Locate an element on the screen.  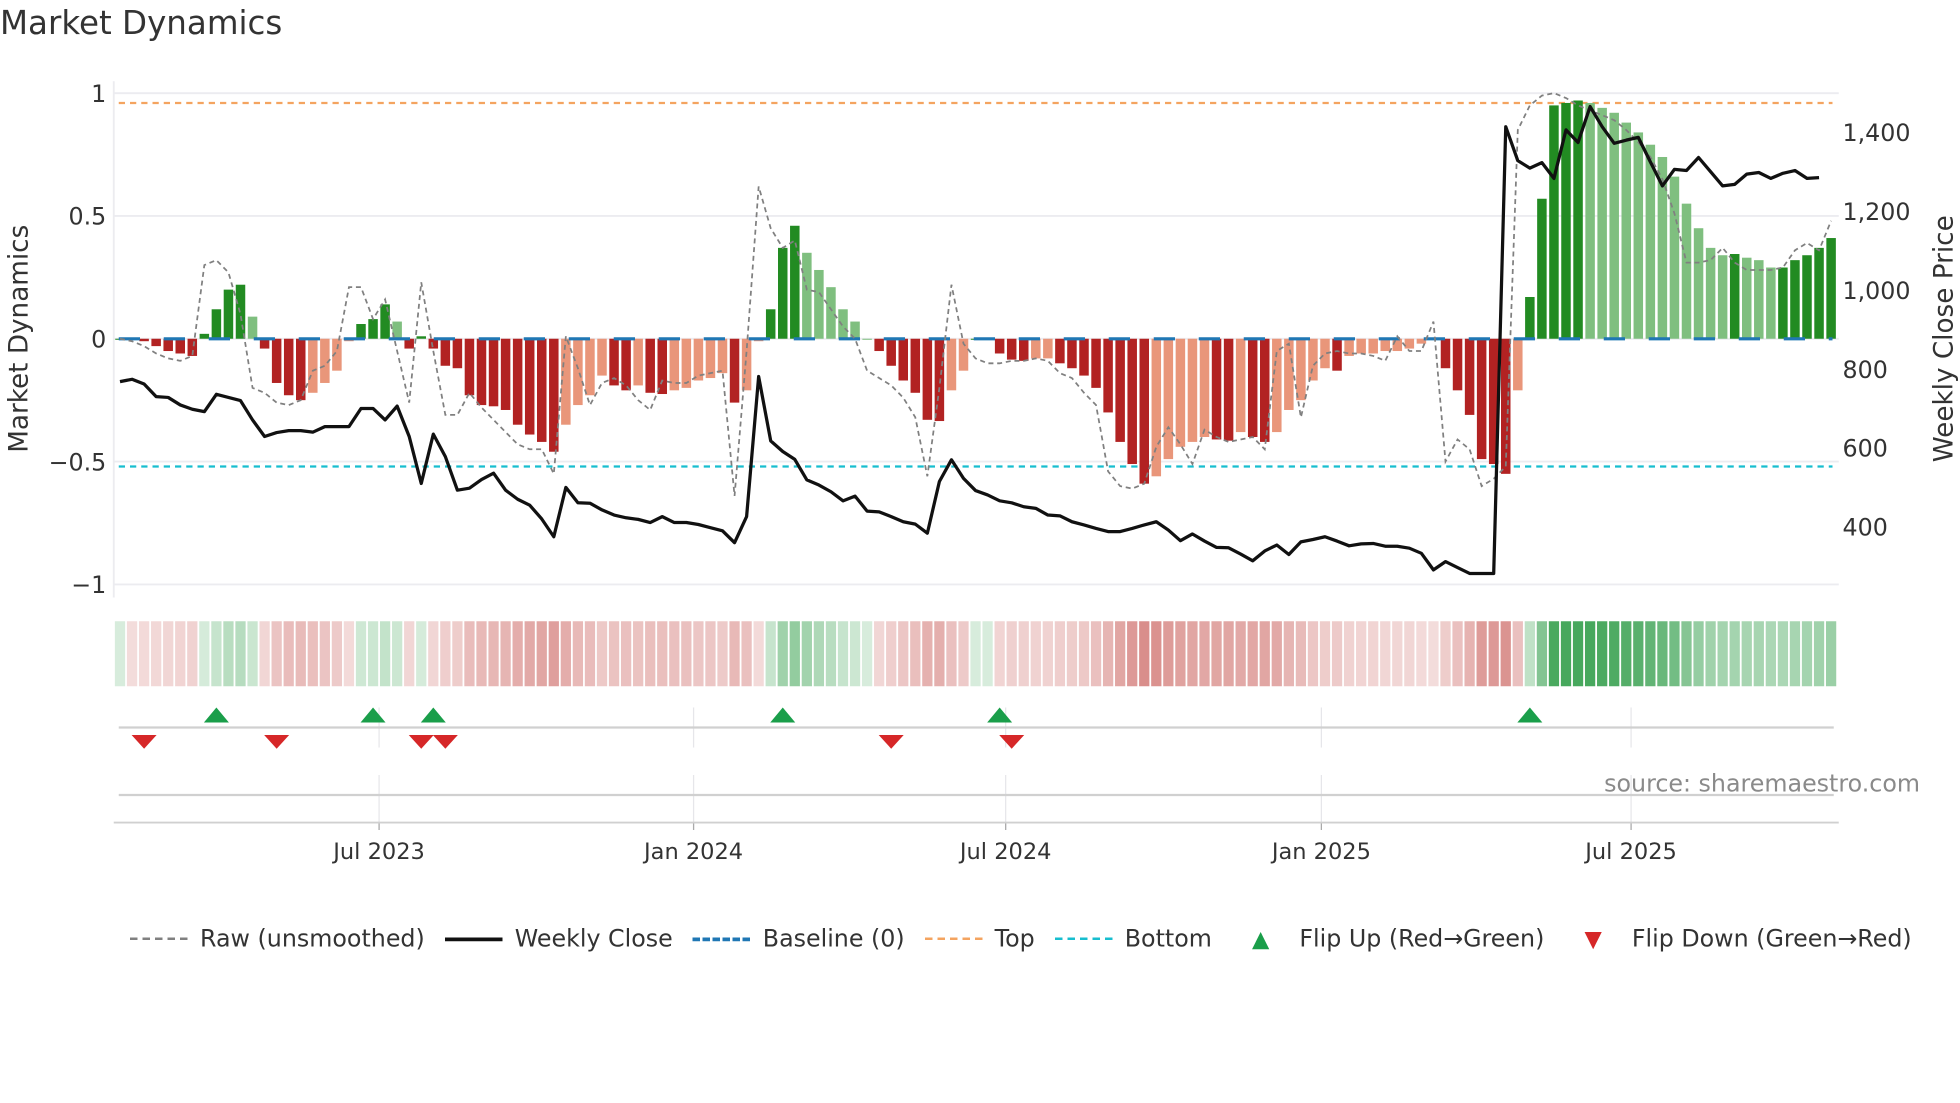
source-label: source: sharemaestro.com is located at coordinates (1762, 783).